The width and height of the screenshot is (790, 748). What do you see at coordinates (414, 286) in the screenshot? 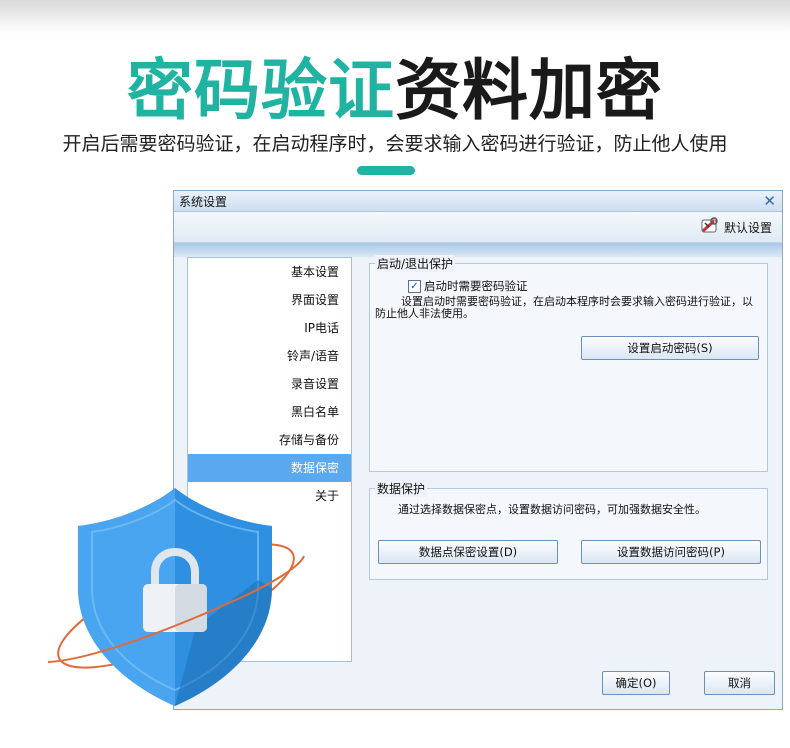
I see `startup-password-checkbox: ✓` at bounding box center [414, 286].